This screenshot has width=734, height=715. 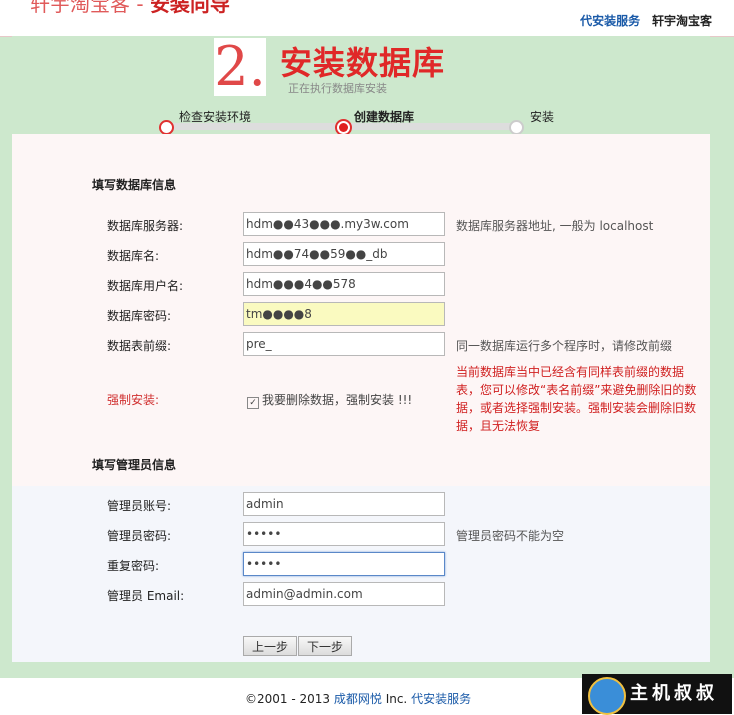 What do you see at coordinates (344, 504) in the screenshot?
I see `admin-account-input` at bounding box center [344, 504].